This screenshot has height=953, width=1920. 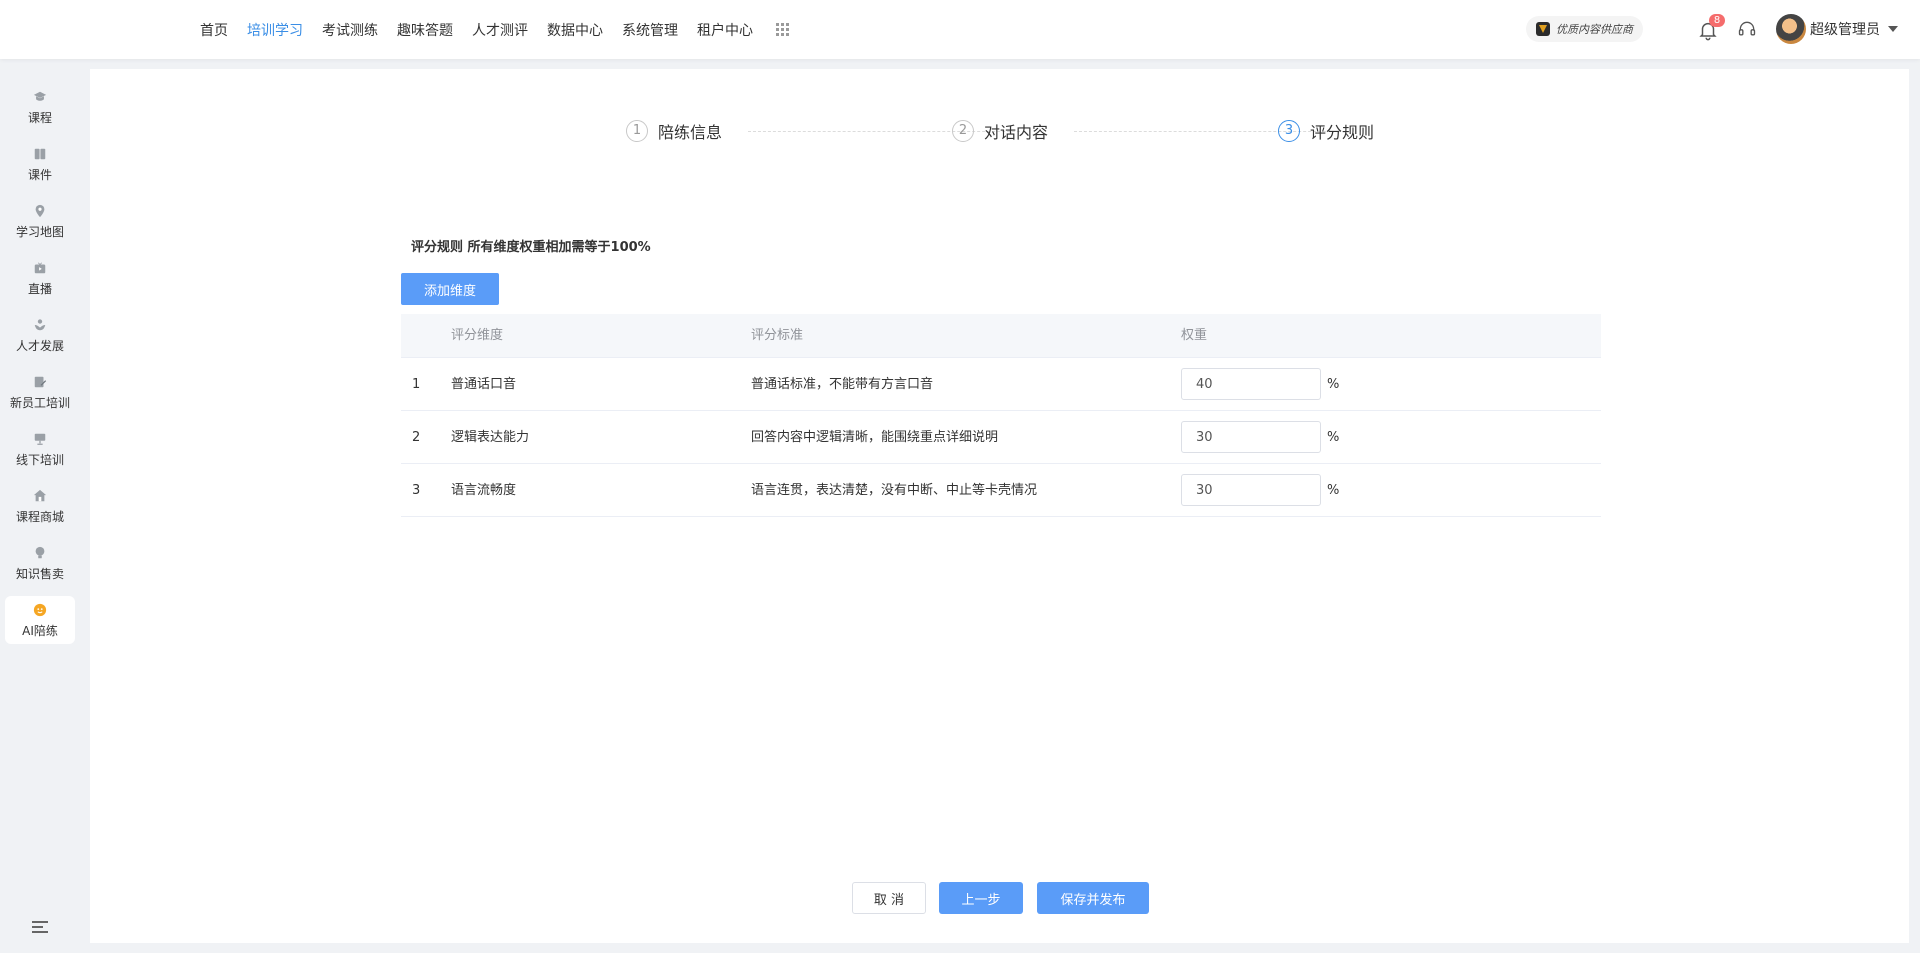 I want to click on presentation-icon, so click(x=40, y=439).